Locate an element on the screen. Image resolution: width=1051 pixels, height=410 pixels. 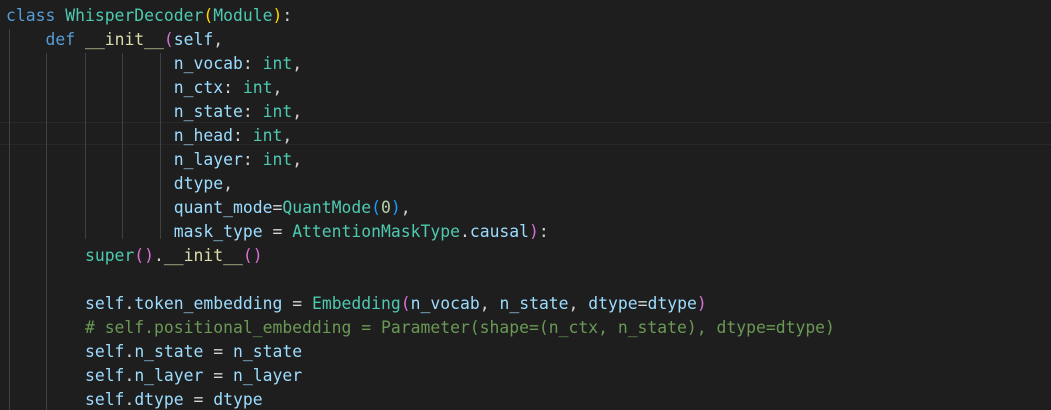
code-token: class is located at coordinates (31, 15).